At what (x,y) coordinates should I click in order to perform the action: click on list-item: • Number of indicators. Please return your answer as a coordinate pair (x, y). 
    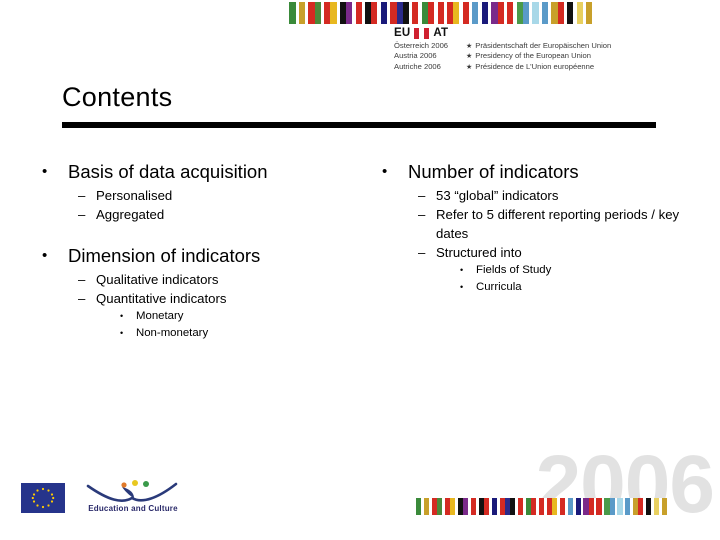
    Looking at the image, I should click on (539, 172).